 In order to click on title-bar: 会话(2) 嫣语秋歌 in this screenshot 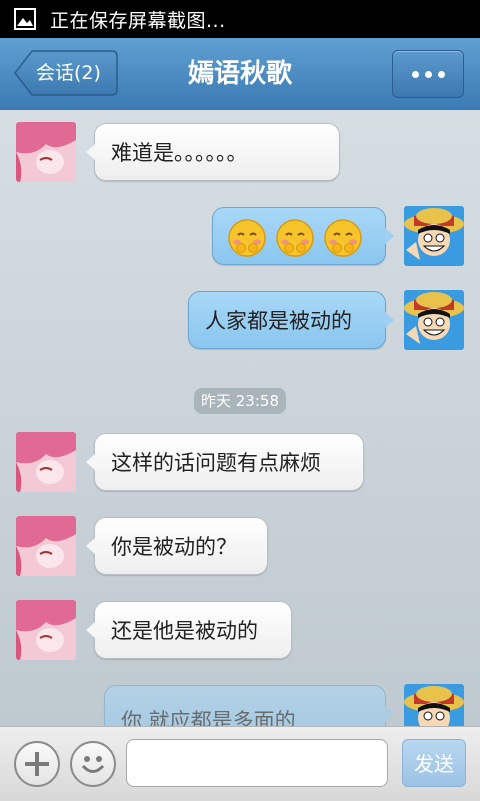, I will do `click(240, 74)`.